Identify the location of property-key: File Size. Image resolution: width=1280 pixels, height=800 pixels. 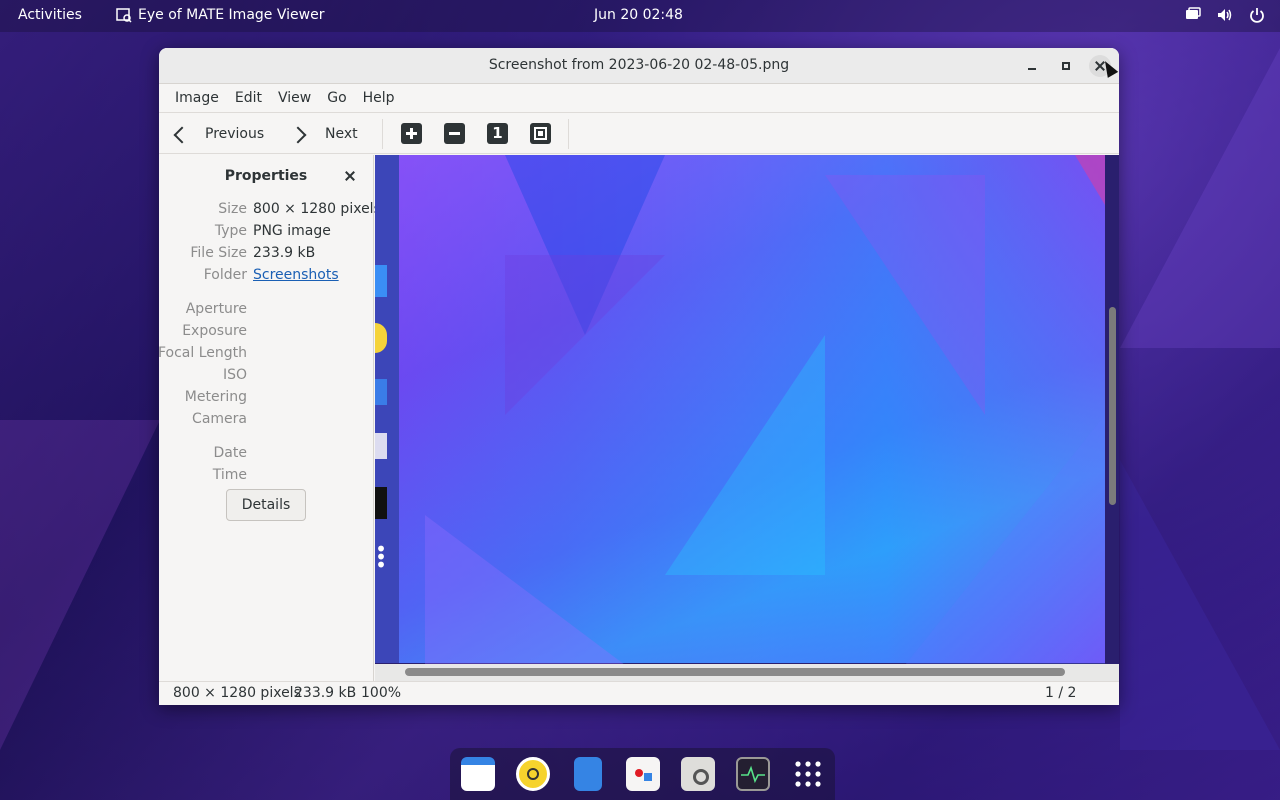
(218, 253).